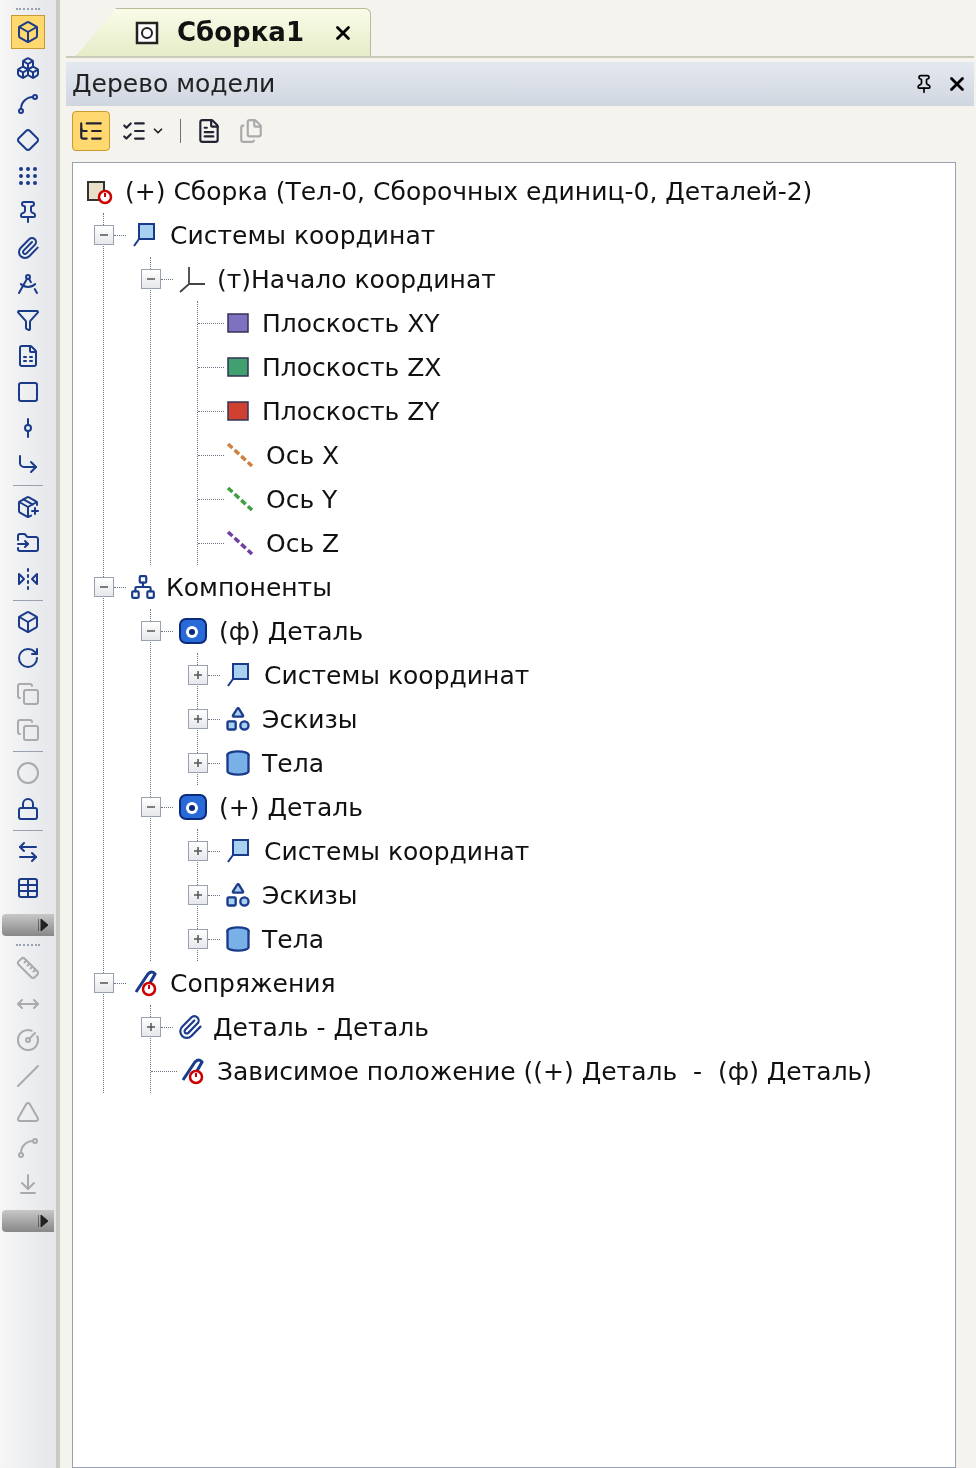  I want to click on tree-item-label: Зависимое положение ((+) Деталь - (ф) Деталь), so click(545, 1071).